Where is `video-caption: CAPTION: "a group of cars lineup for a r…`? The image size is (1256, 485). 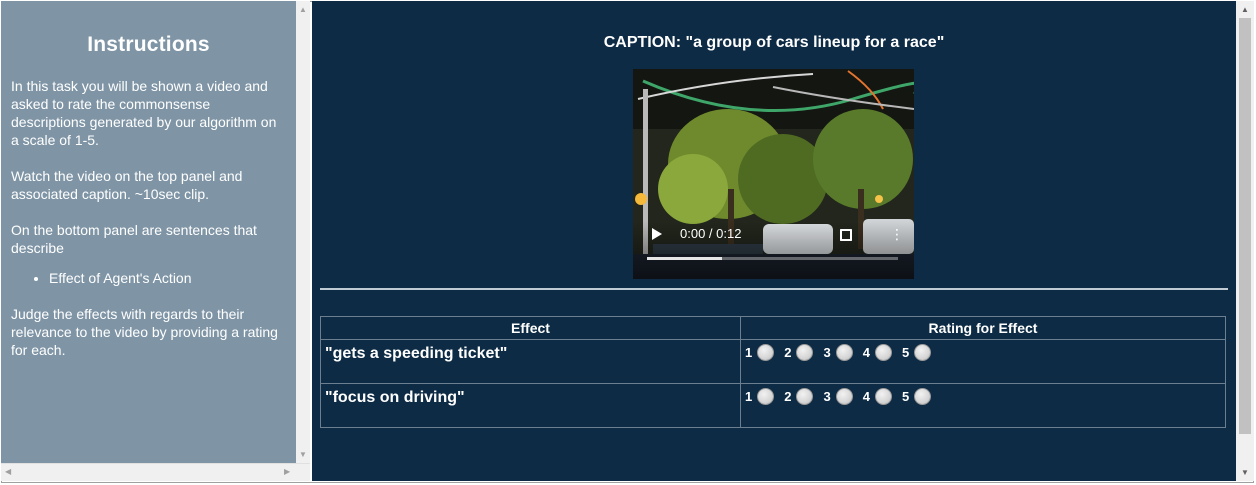
video-caption: CAPTION: "a group of cars lineup for a r… is located at coordinates (774, 42).